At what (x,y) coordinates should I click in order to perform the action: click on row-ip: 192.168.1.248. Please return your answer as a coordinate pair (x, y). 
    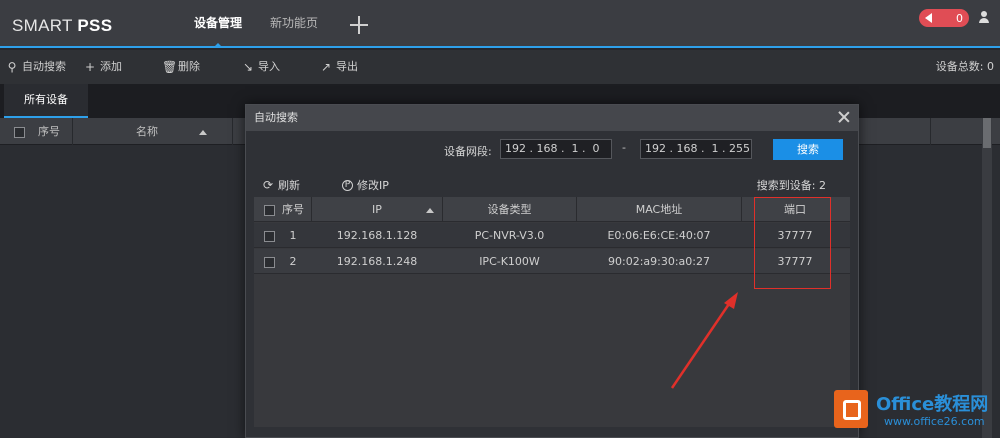
    Looking at the image, I should click on (377, 261).